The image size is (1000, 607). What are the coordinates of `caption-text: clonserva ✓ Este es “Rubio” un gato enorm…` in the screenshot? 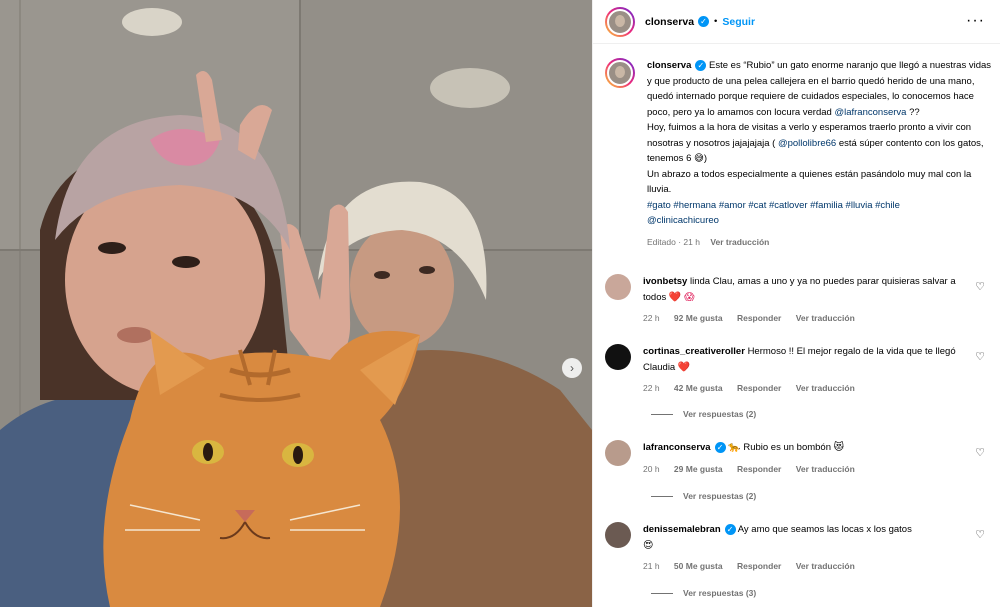 It's located at (819, 154).